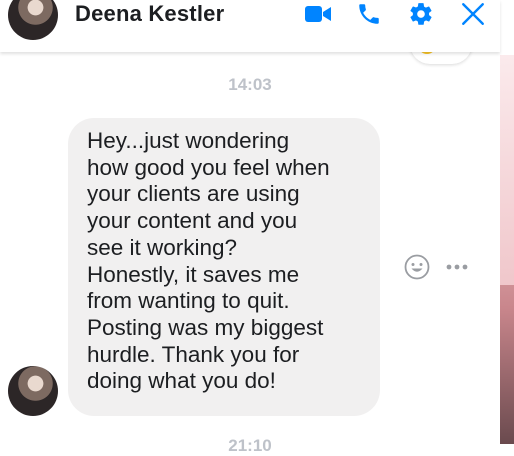 The height and width of the screenshot is (456, 514). Describe the element at coordinates (162, 247) in the screenshot. I see `message-line: see it working?` at that location.